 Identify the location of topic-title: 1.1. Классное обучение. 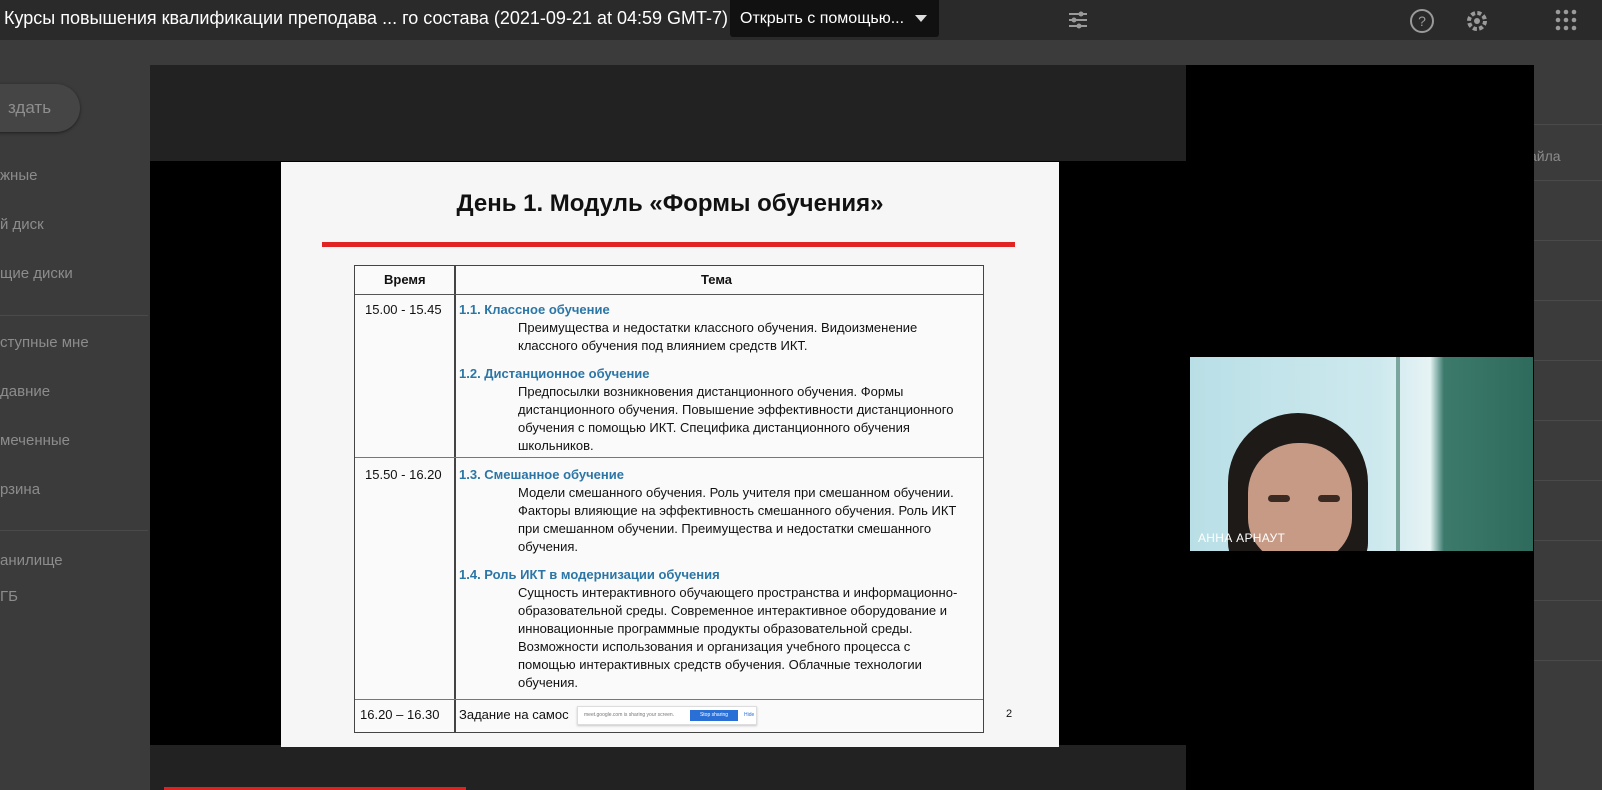
(534, 309).